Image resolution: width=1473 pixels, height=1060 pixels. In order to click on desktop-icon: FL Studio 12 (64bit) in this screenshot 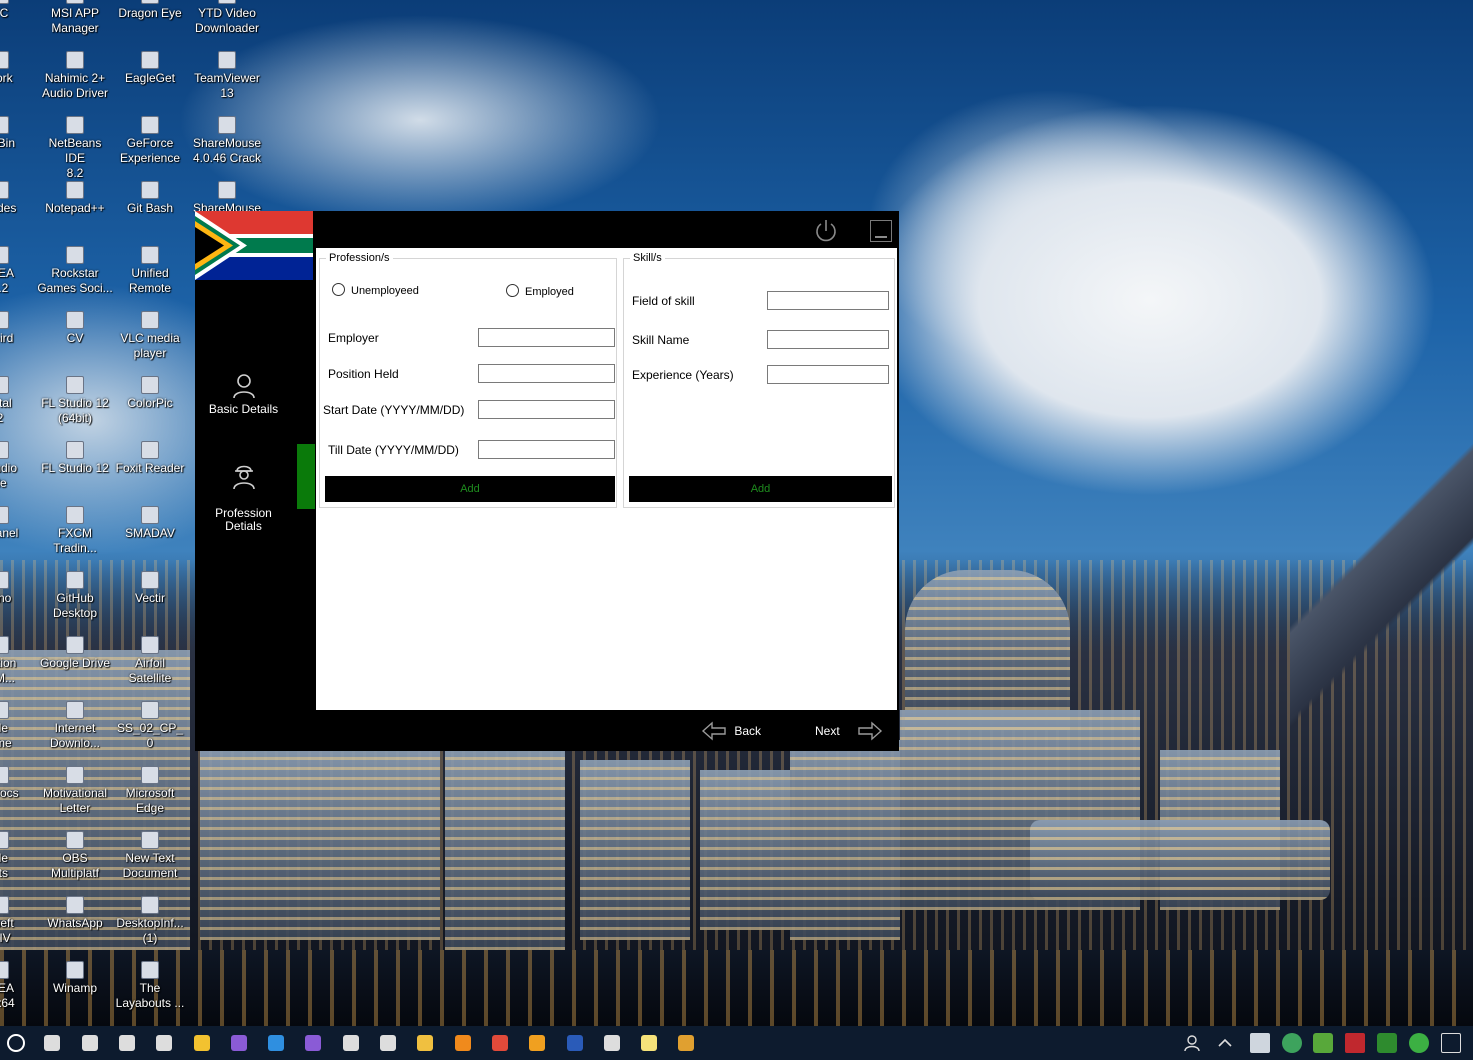, I will do `click(75, 401)`.